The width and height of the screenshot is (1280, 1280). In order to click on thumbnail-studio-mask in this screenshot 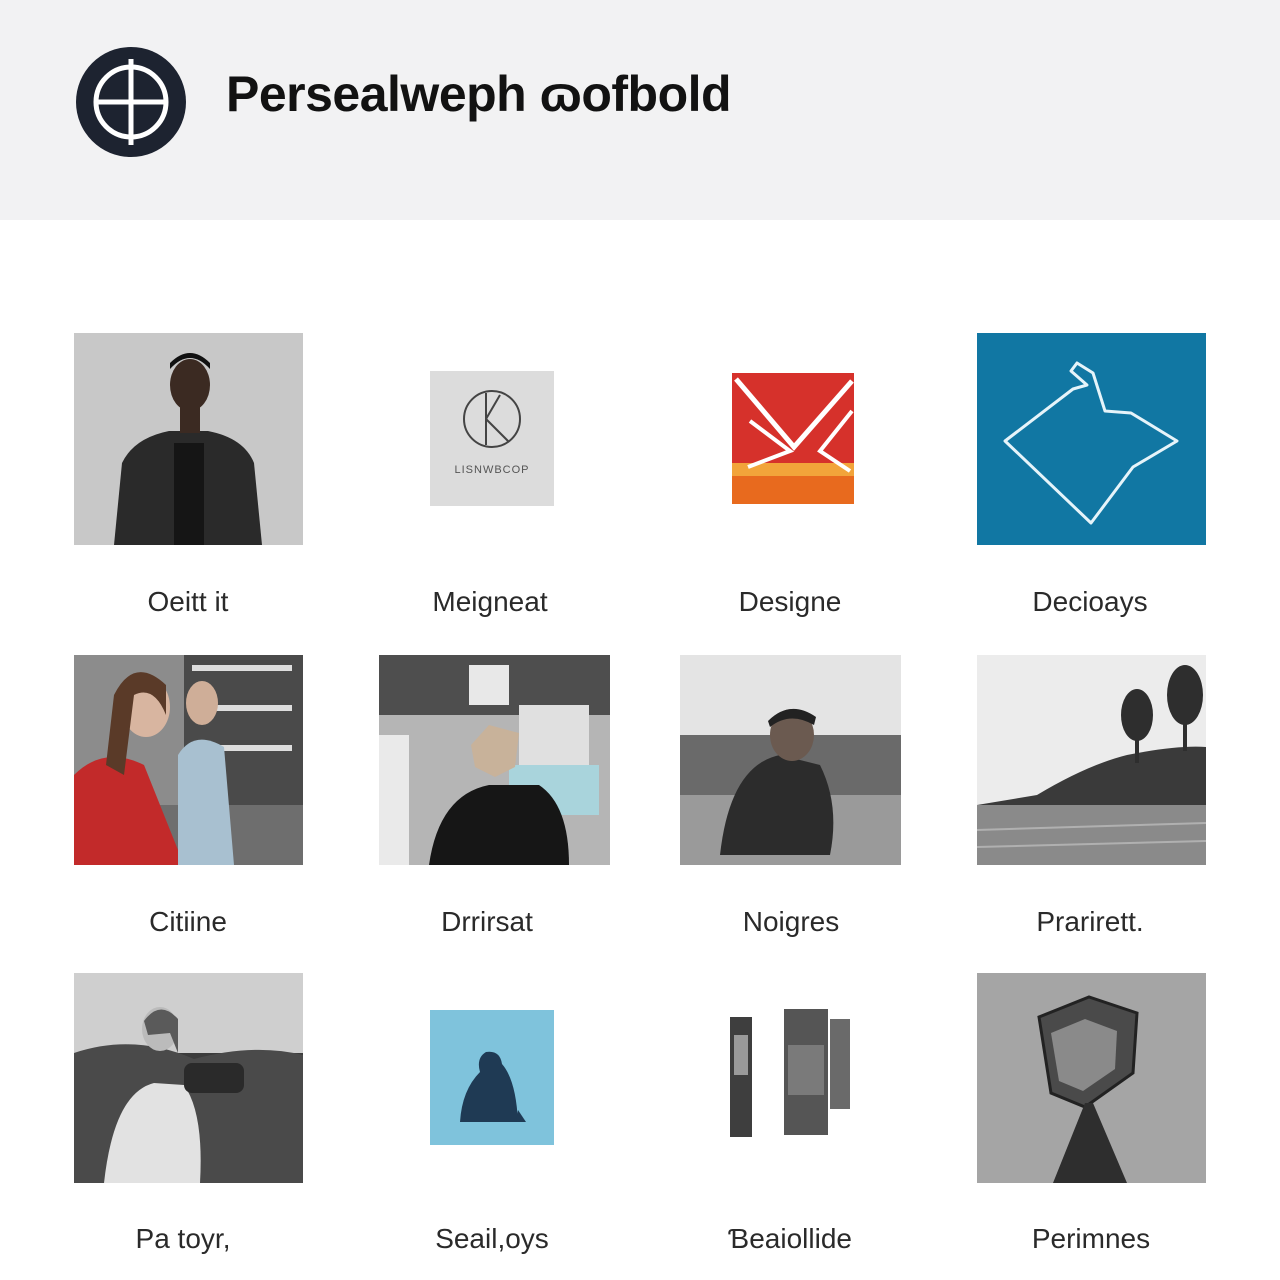, I will do `click(494, 760)`.